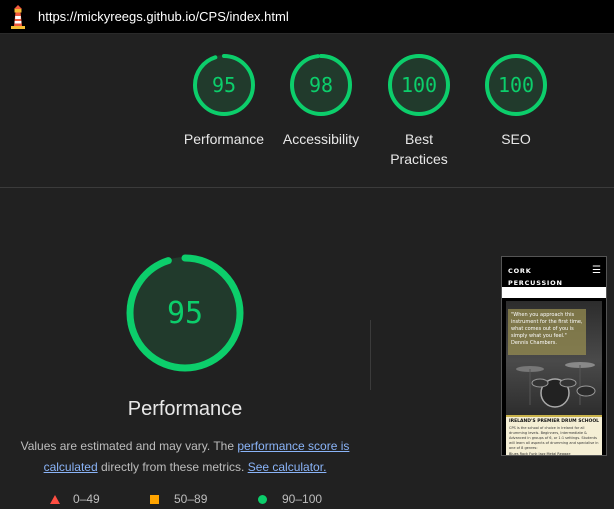  I want to click on gauge-best-practices: 100 Best Practices, so click(419, 110).